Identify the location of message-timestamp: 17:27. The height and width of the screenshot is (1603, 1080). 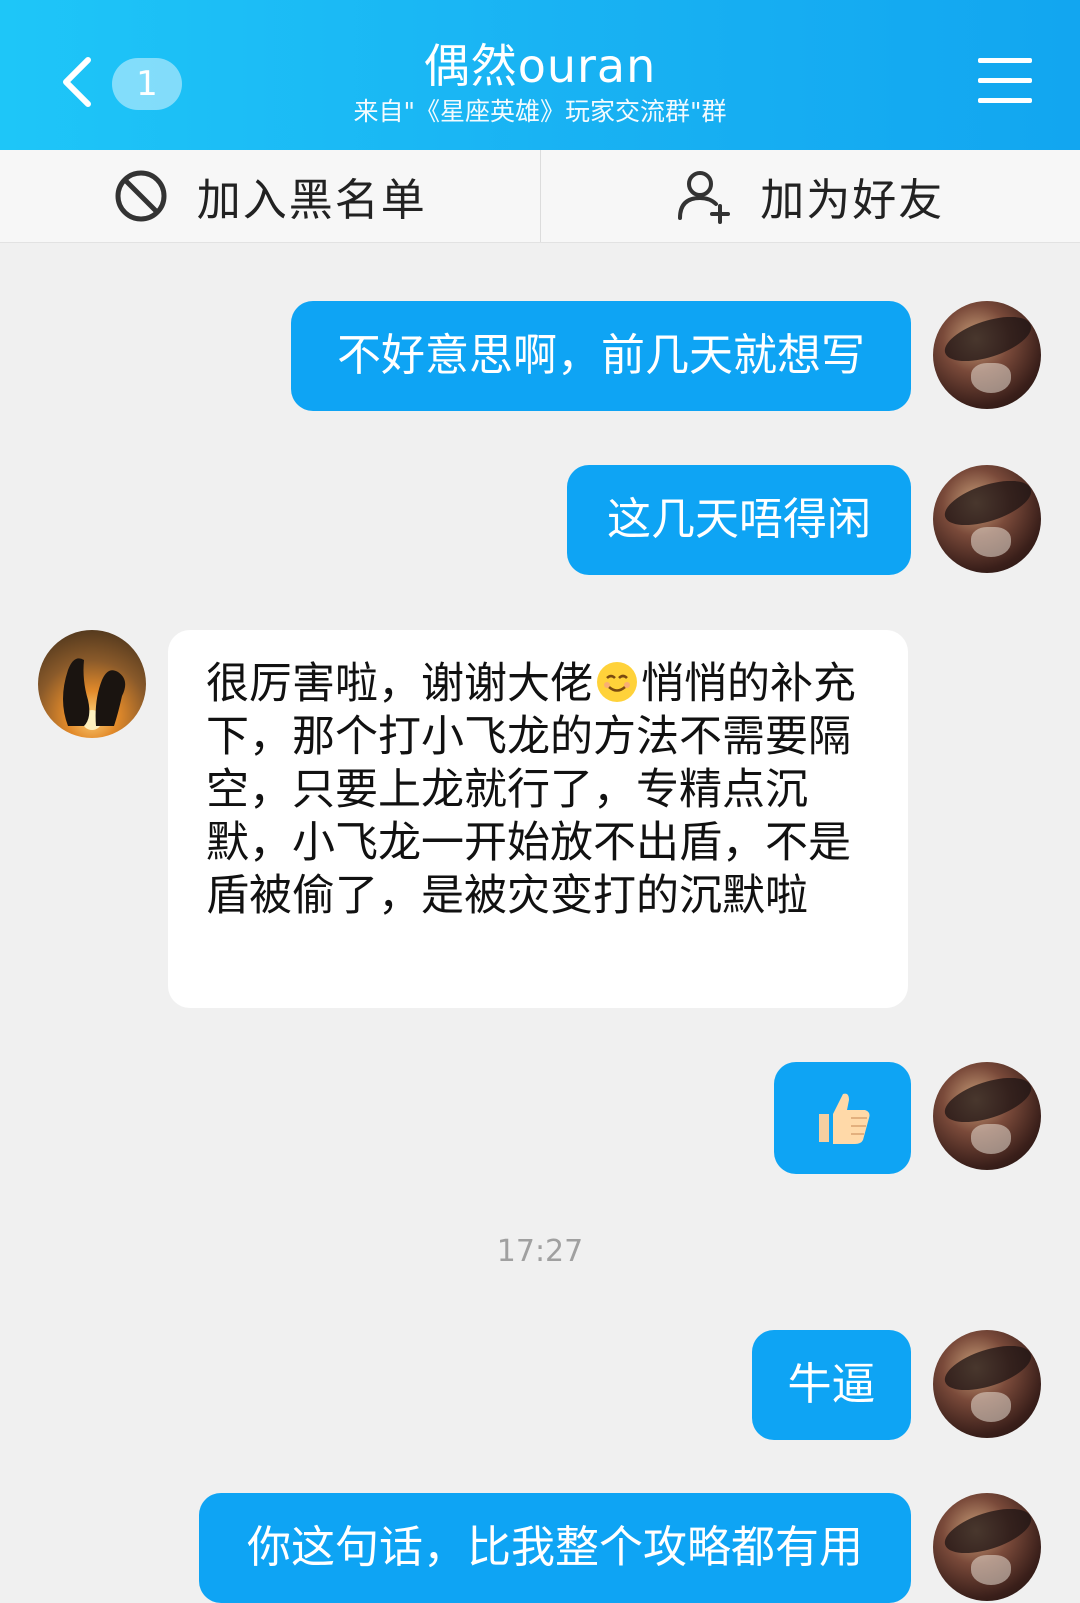
(540, 1251).